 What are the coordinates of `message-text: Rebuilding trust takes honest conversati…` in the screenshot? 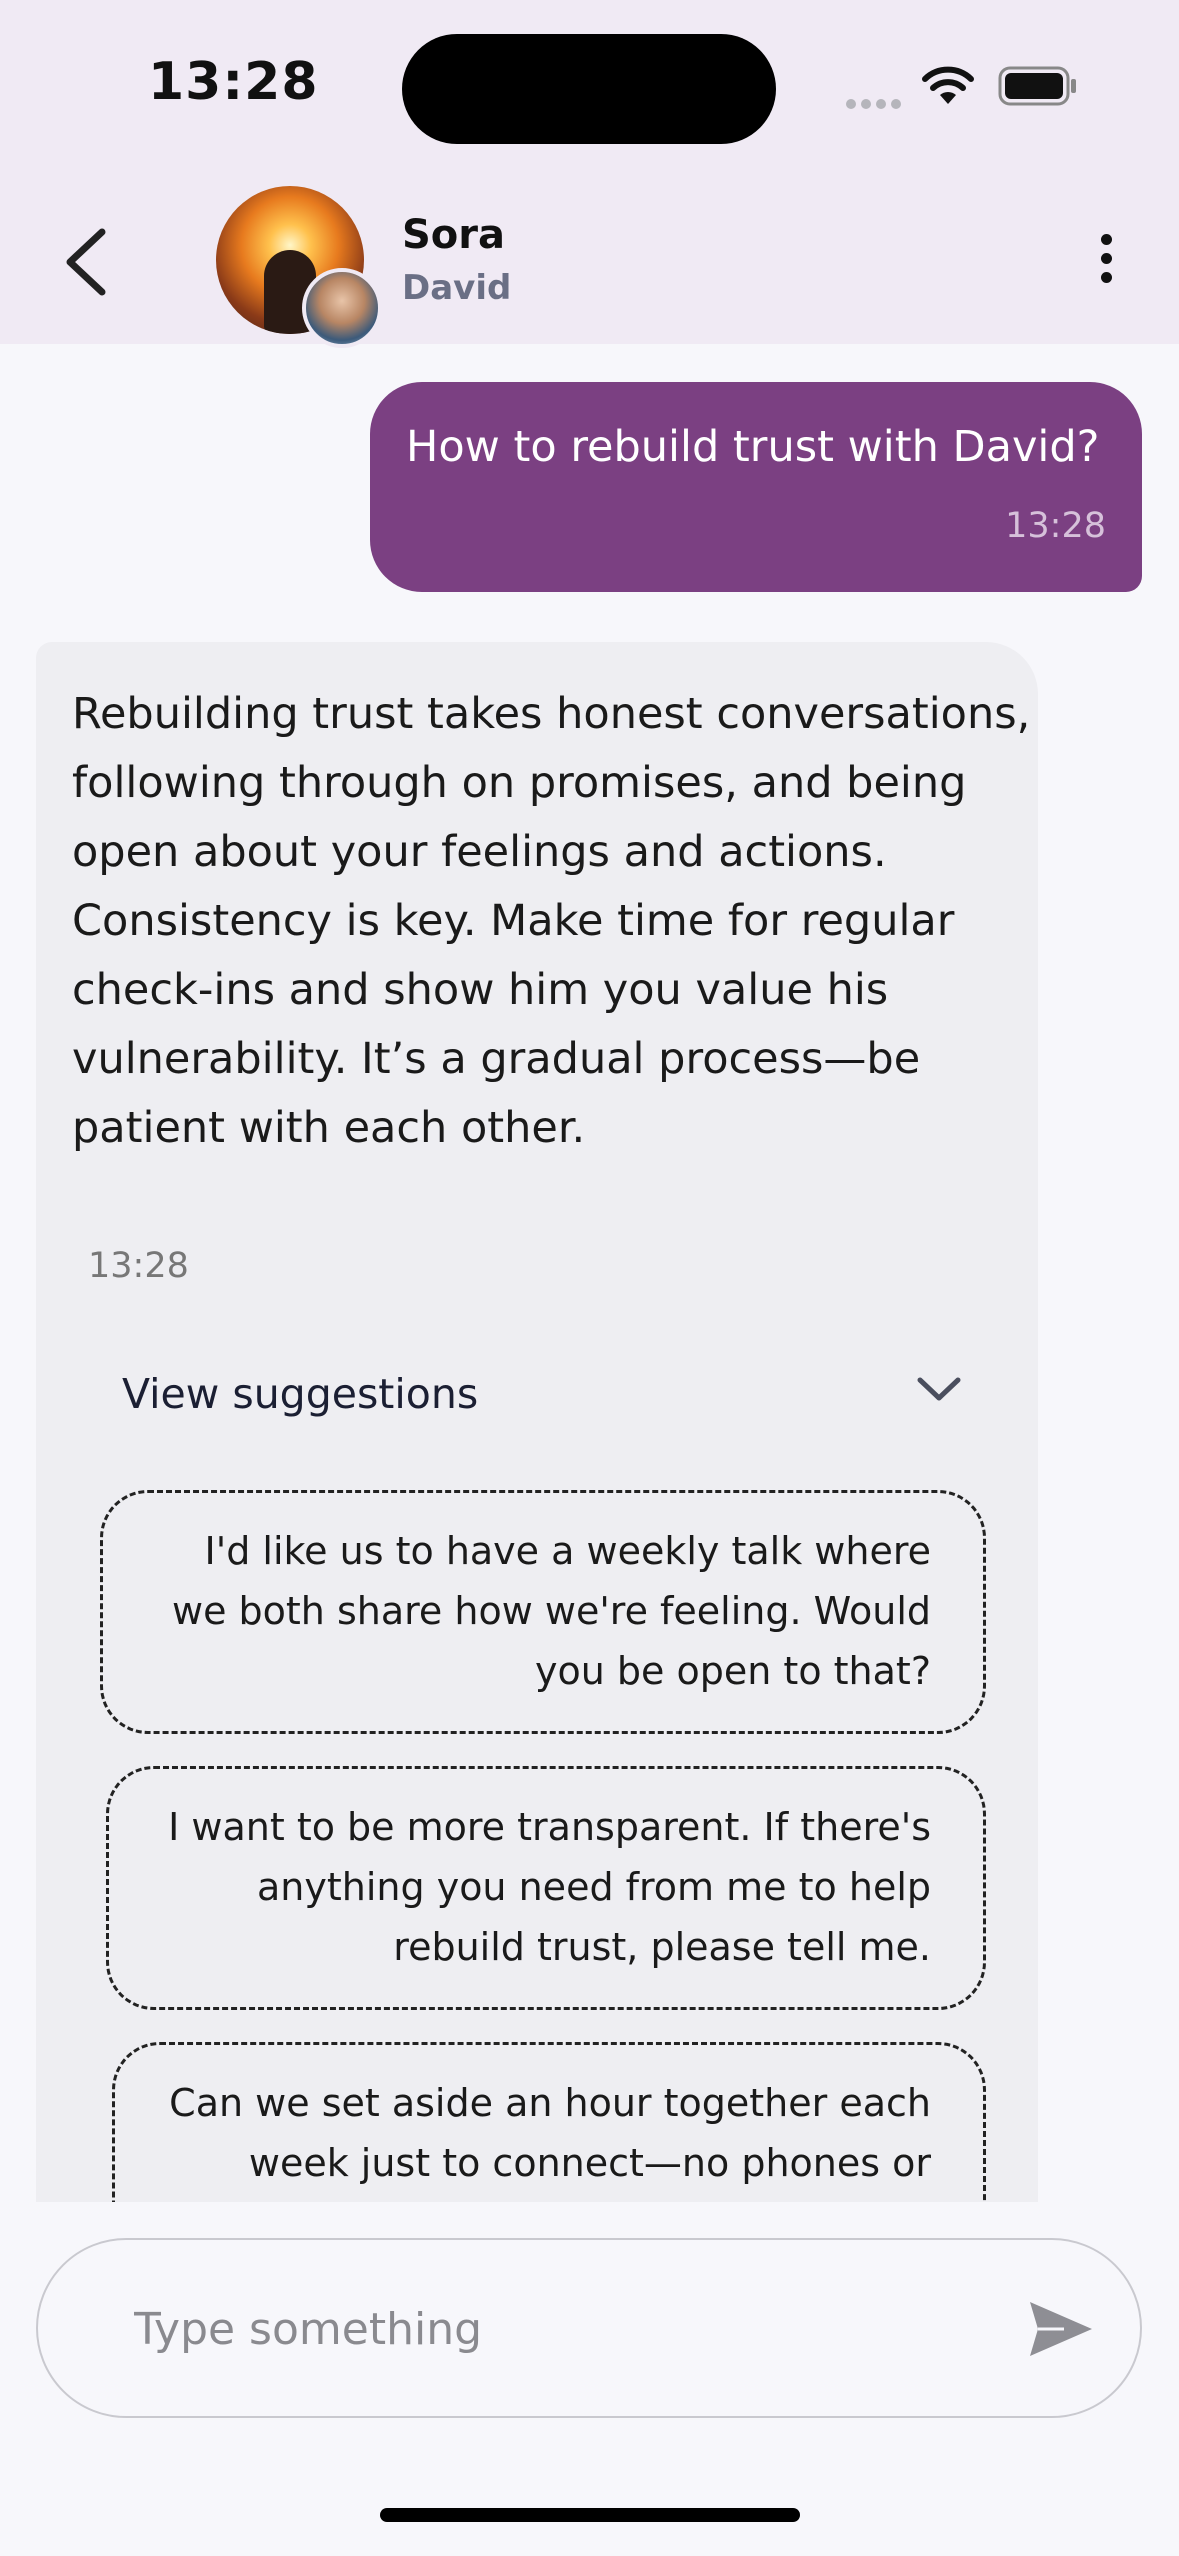 It's located at (551, 921).